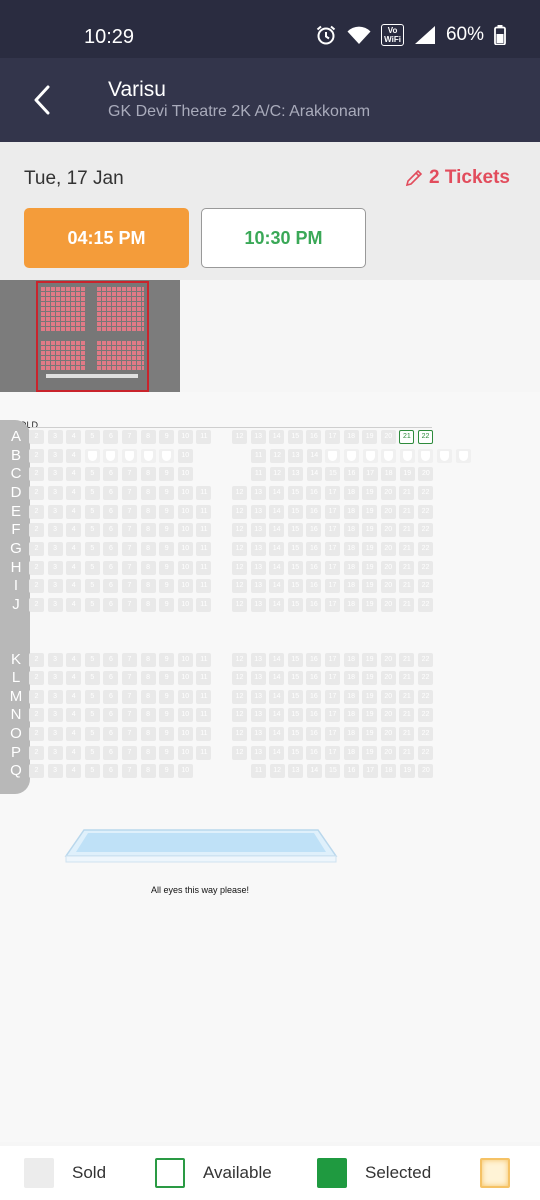 The height and width of the screenshot is (1200, 540). I want to click on seat-available: 22, so click(425, 437).